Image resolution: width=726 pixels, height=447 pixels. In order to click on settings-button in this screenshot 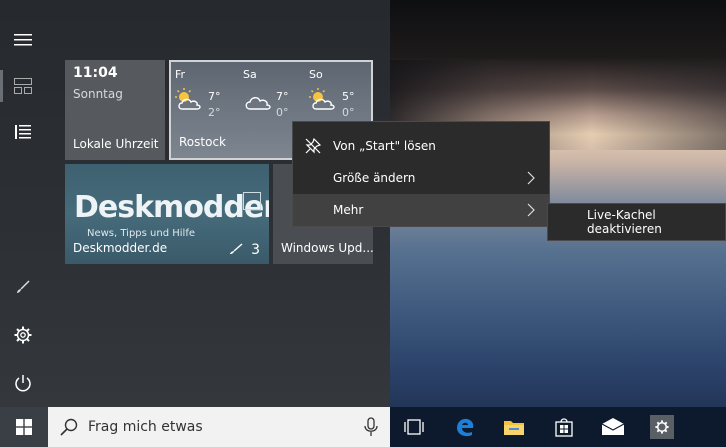, I will do `click(23, 335)`.